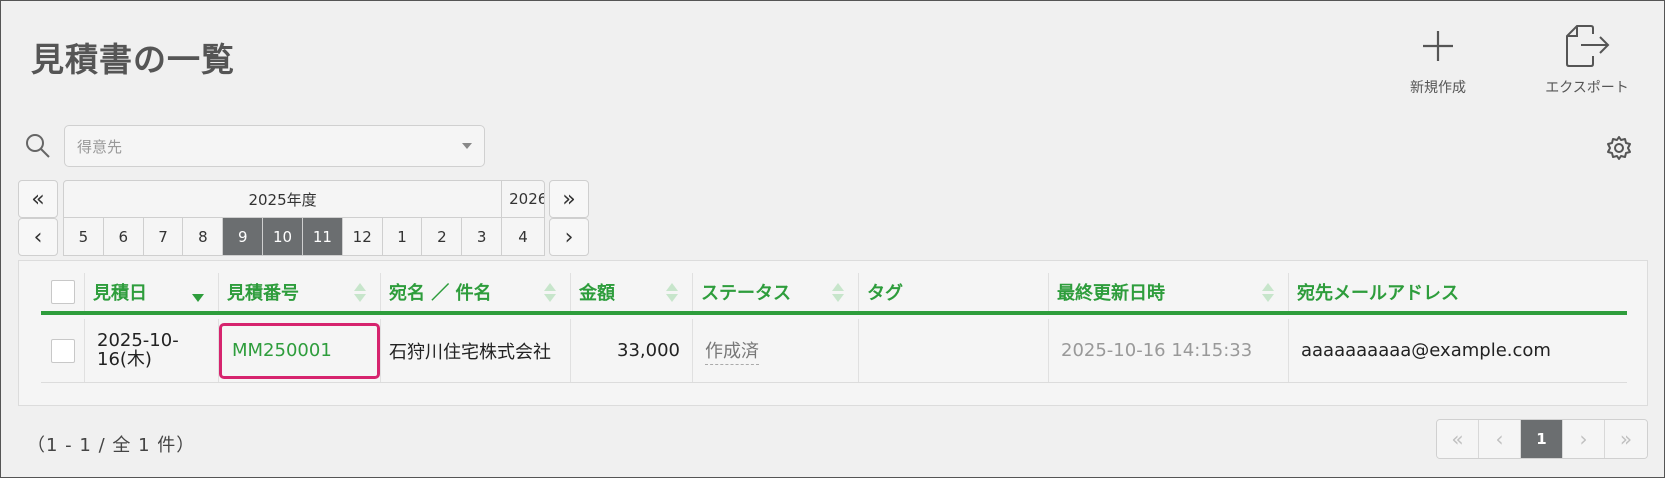 Image resolution: width=1665 pixels, height=478 pixels. What do you see at coordinates (1426, 350) in the screenshot?
I see `email-text: aaaaaaaaaa@example.com` at bounding box center [1426, 350].